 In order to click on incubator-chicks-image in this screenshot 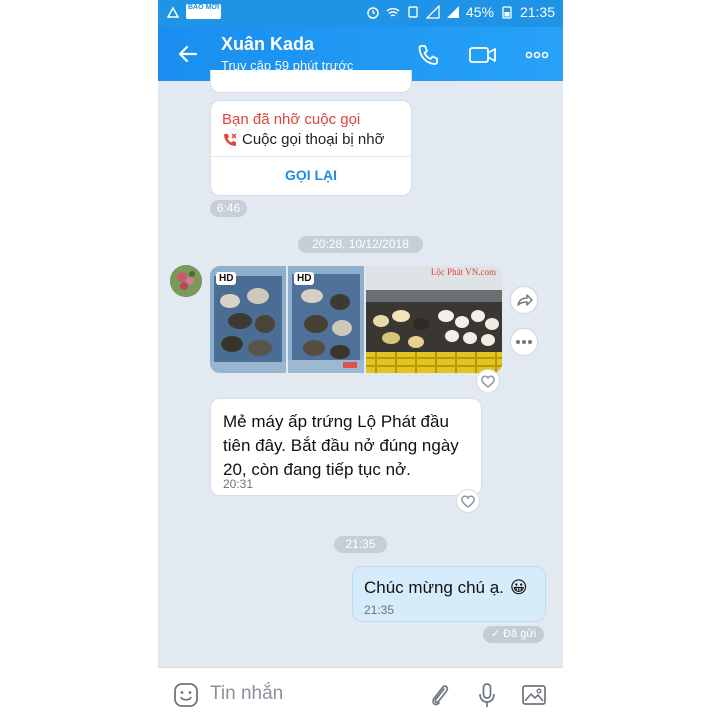, I will do `click(434, 319)`.